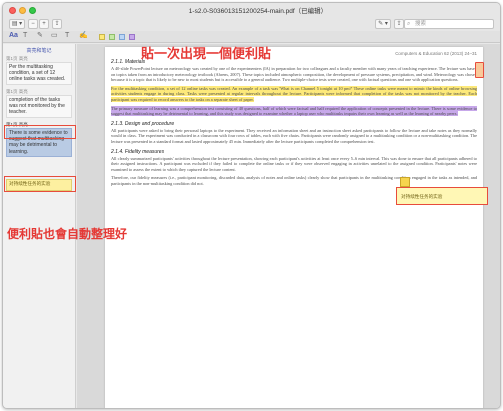 This screenshot has width=503, height=411. What do you see at coordinates (143, 123) in the screenshot?
I see `section-heading: 2.1.3. Design and procedure` at bounding box center [143, 123].